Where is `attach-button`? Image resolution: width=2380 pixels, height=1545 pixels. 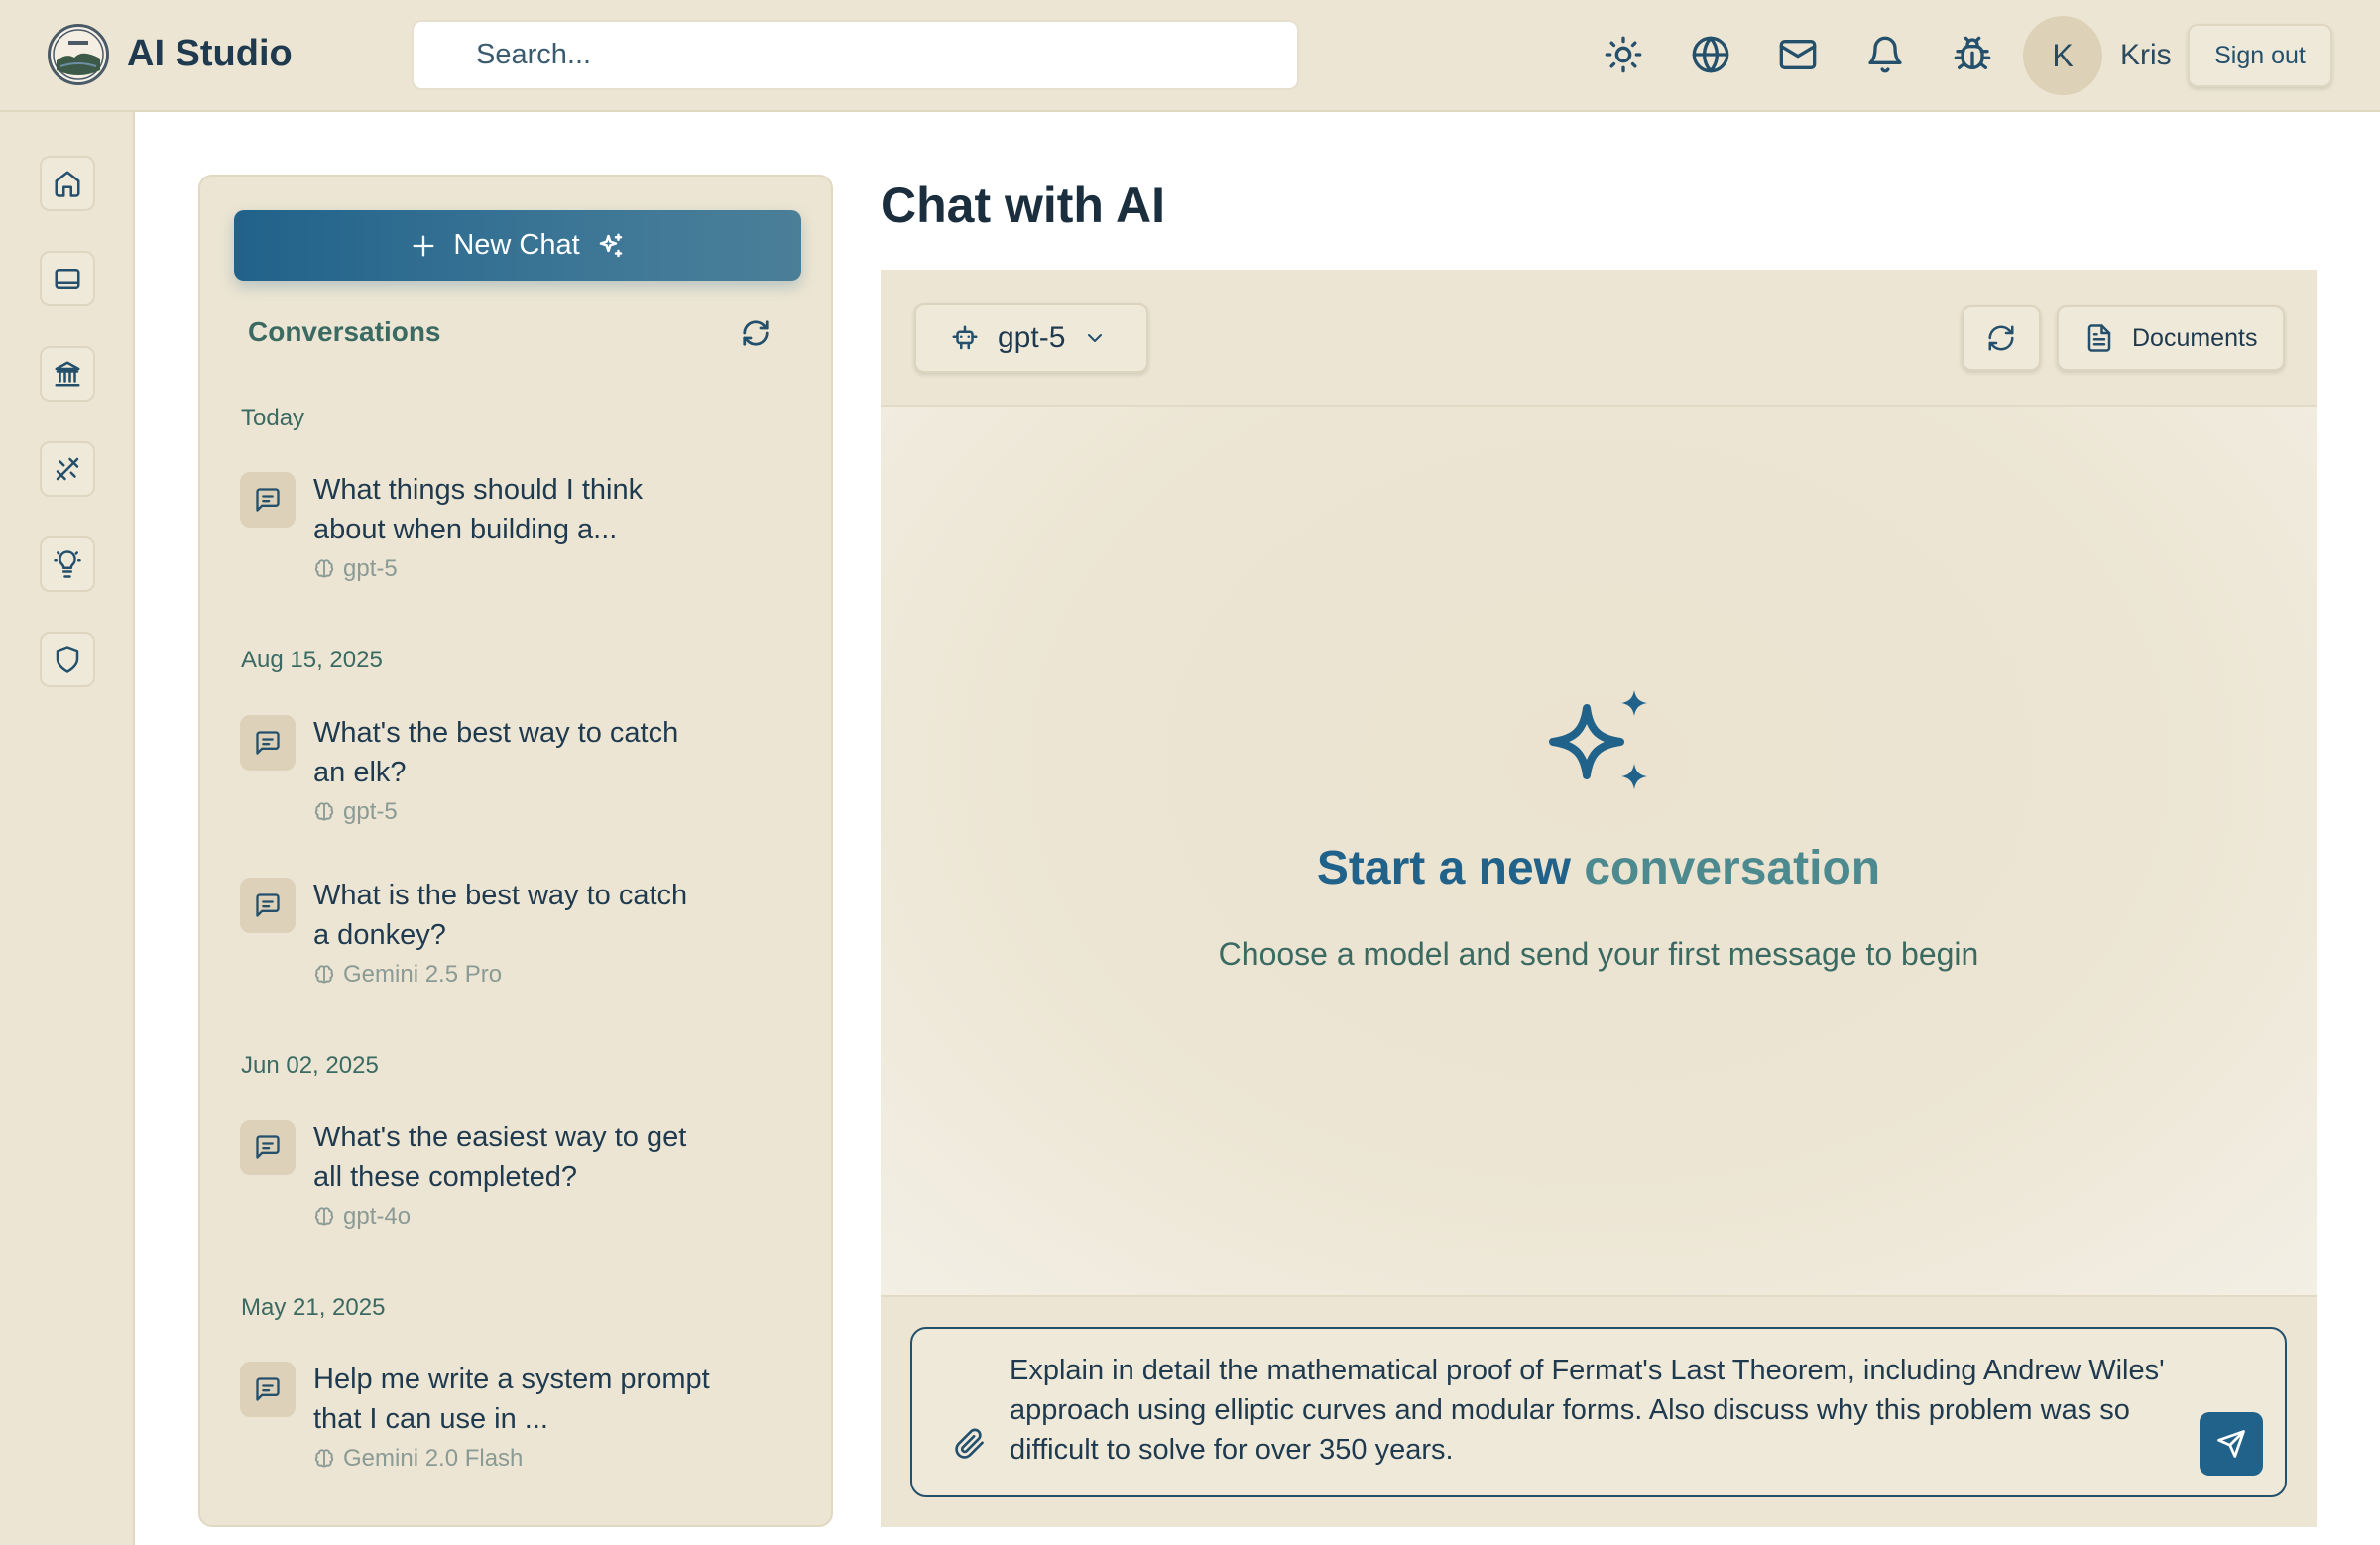
attach-button is located at coordinates (970, 1444).